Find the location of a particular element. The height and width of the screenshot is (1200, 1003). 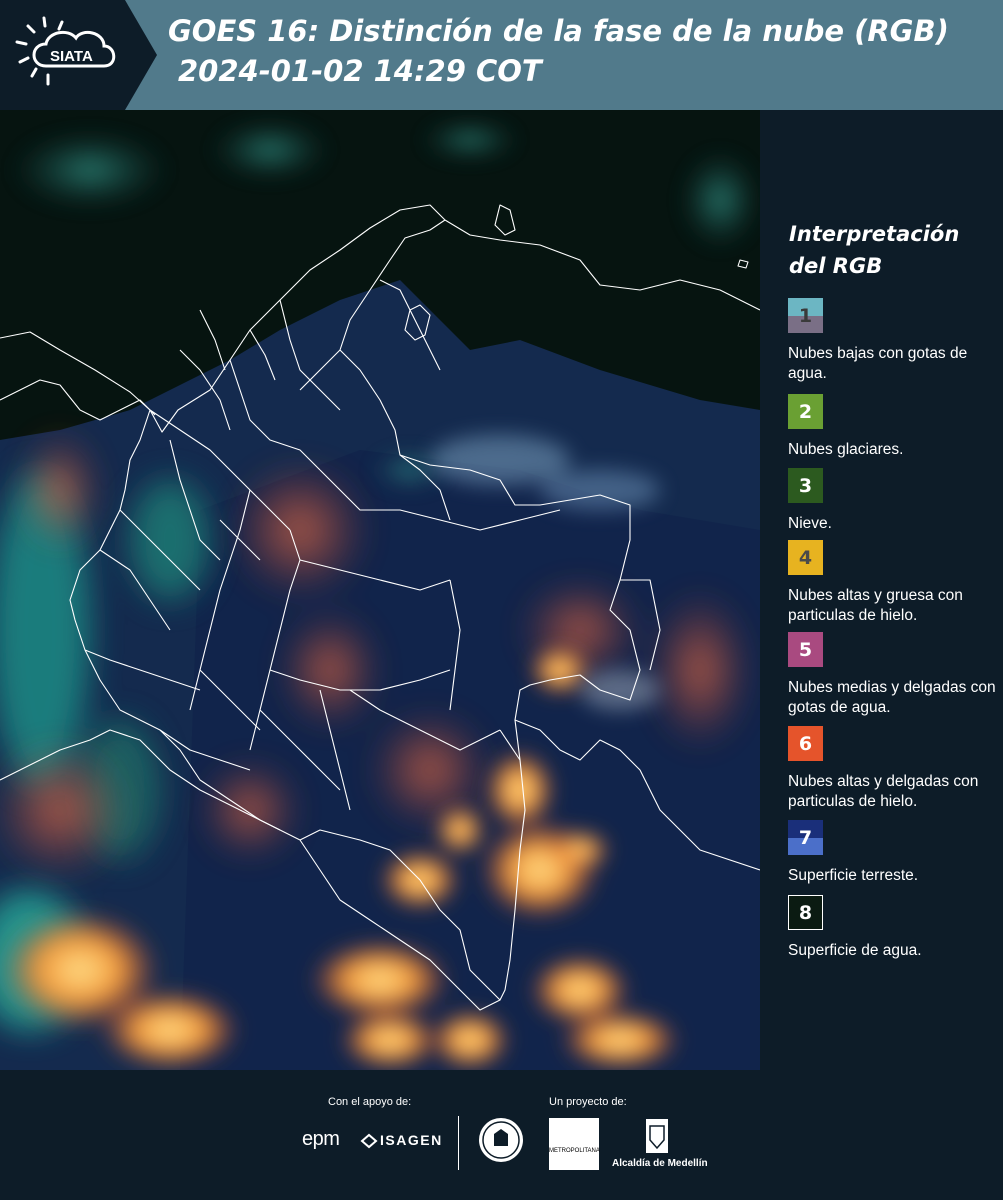

timestamp: 2024-01-02 14:29 COT is located at coordinates (360, 71).